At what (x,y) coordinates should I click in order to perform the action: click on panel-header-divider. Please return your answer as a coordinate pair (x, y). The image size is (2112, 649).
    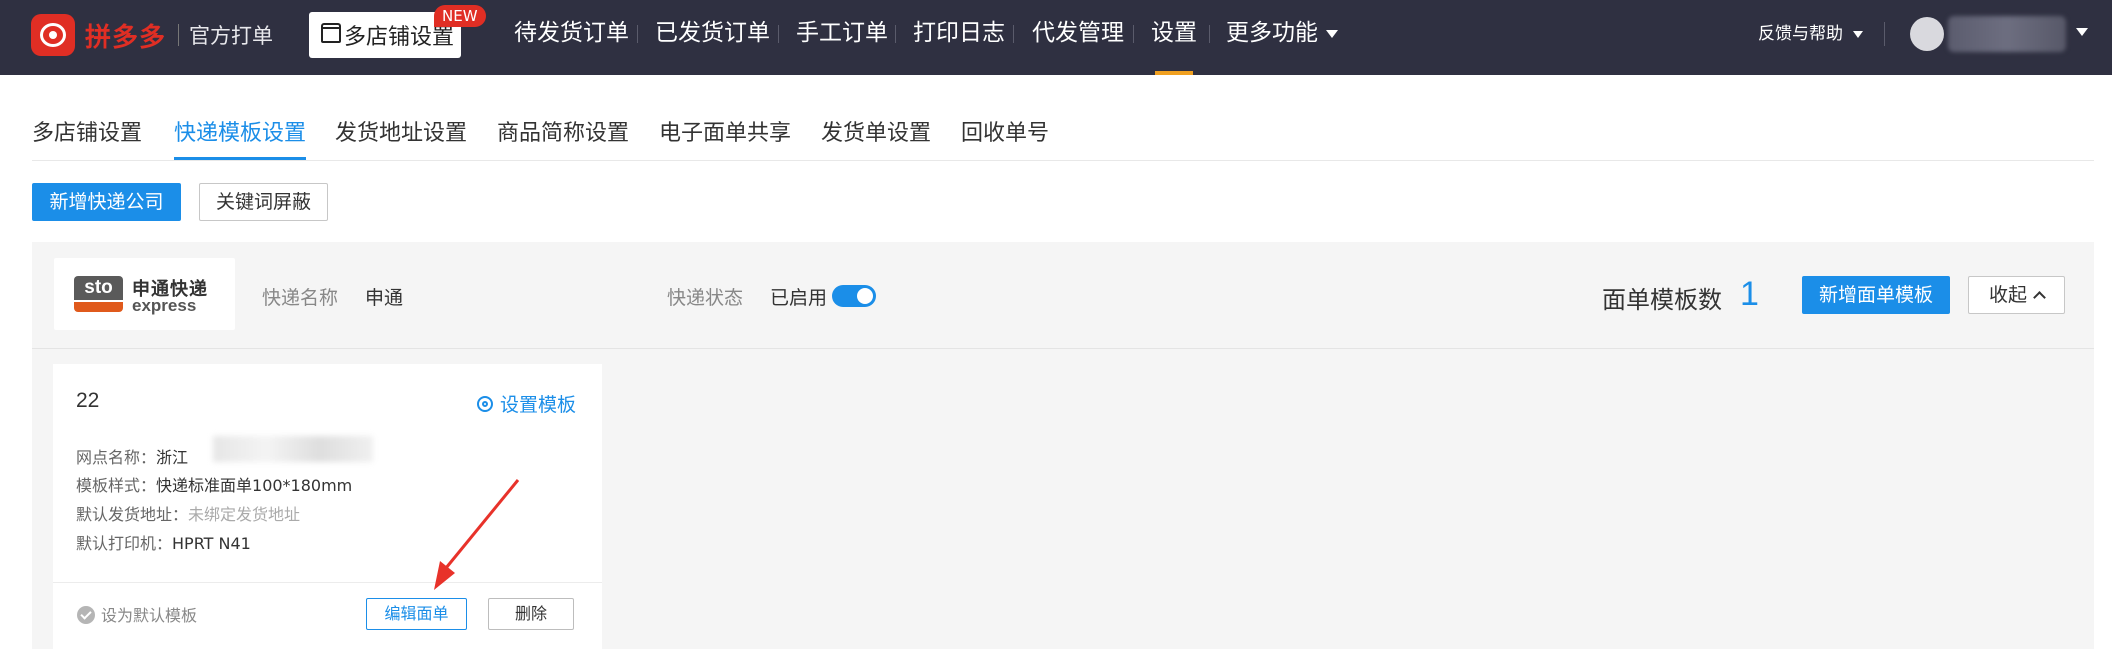
    Looking at the image, I should click on (1063, 348).